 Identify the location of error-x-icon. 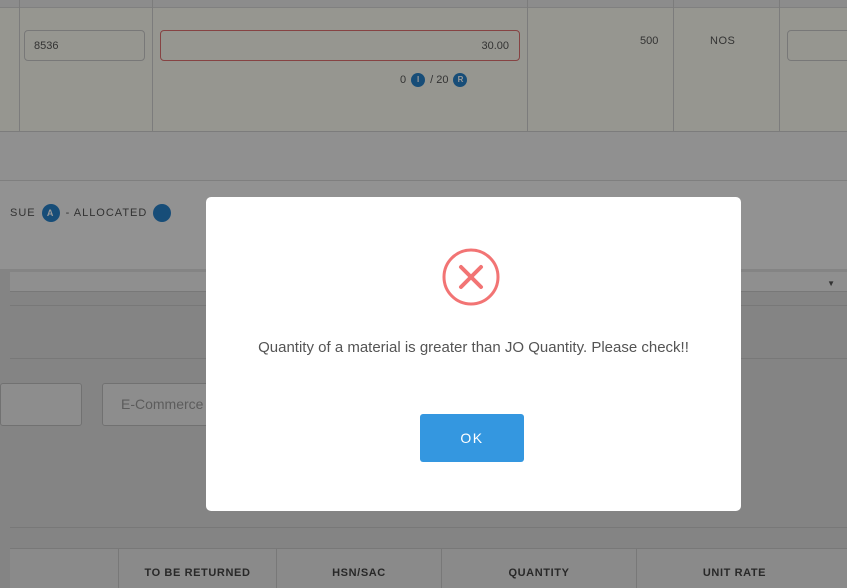
(471, 277).